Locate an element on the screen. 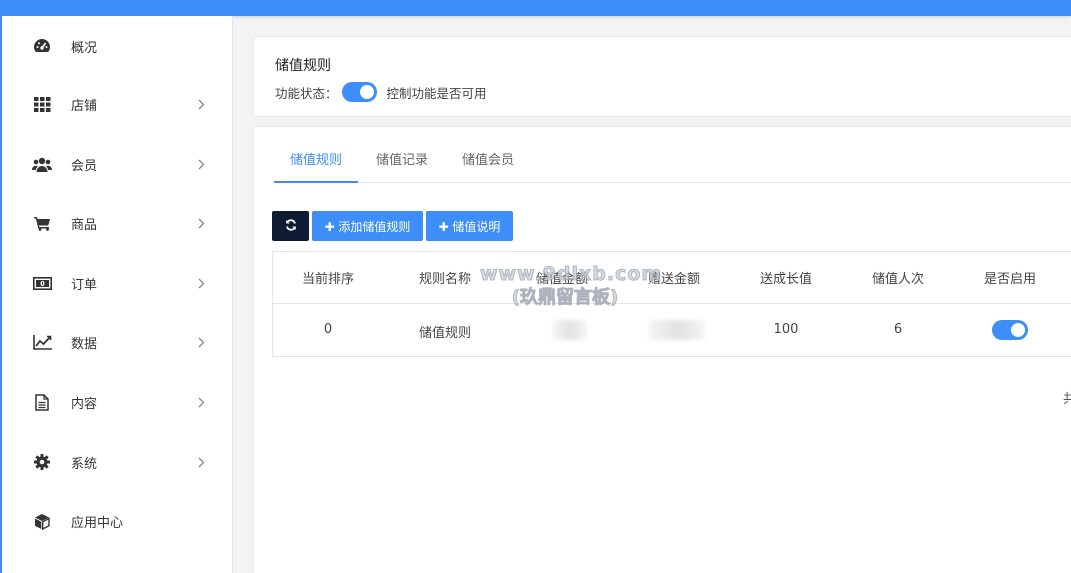 The image size is (1071, 573). line-chart-icon is located at coordinates (42, 342).